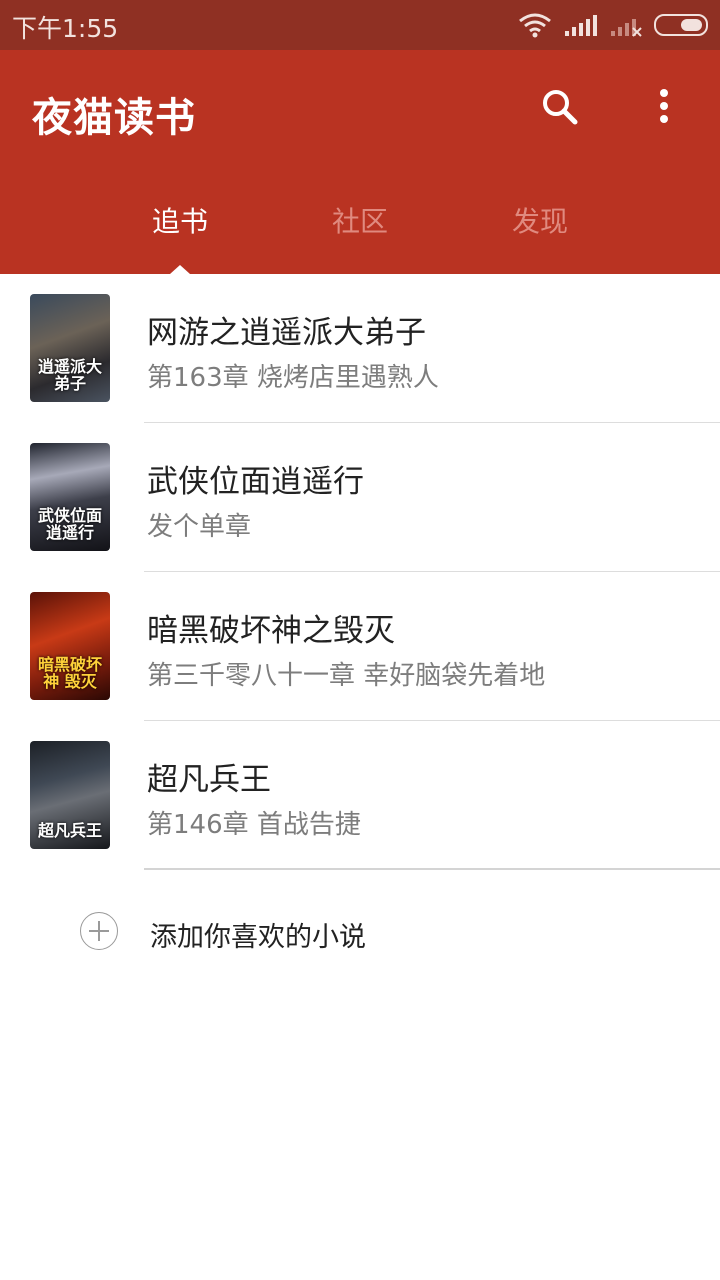  I want to click on add-novel-button: 添加你喜欢的小说, so click(360, 930).